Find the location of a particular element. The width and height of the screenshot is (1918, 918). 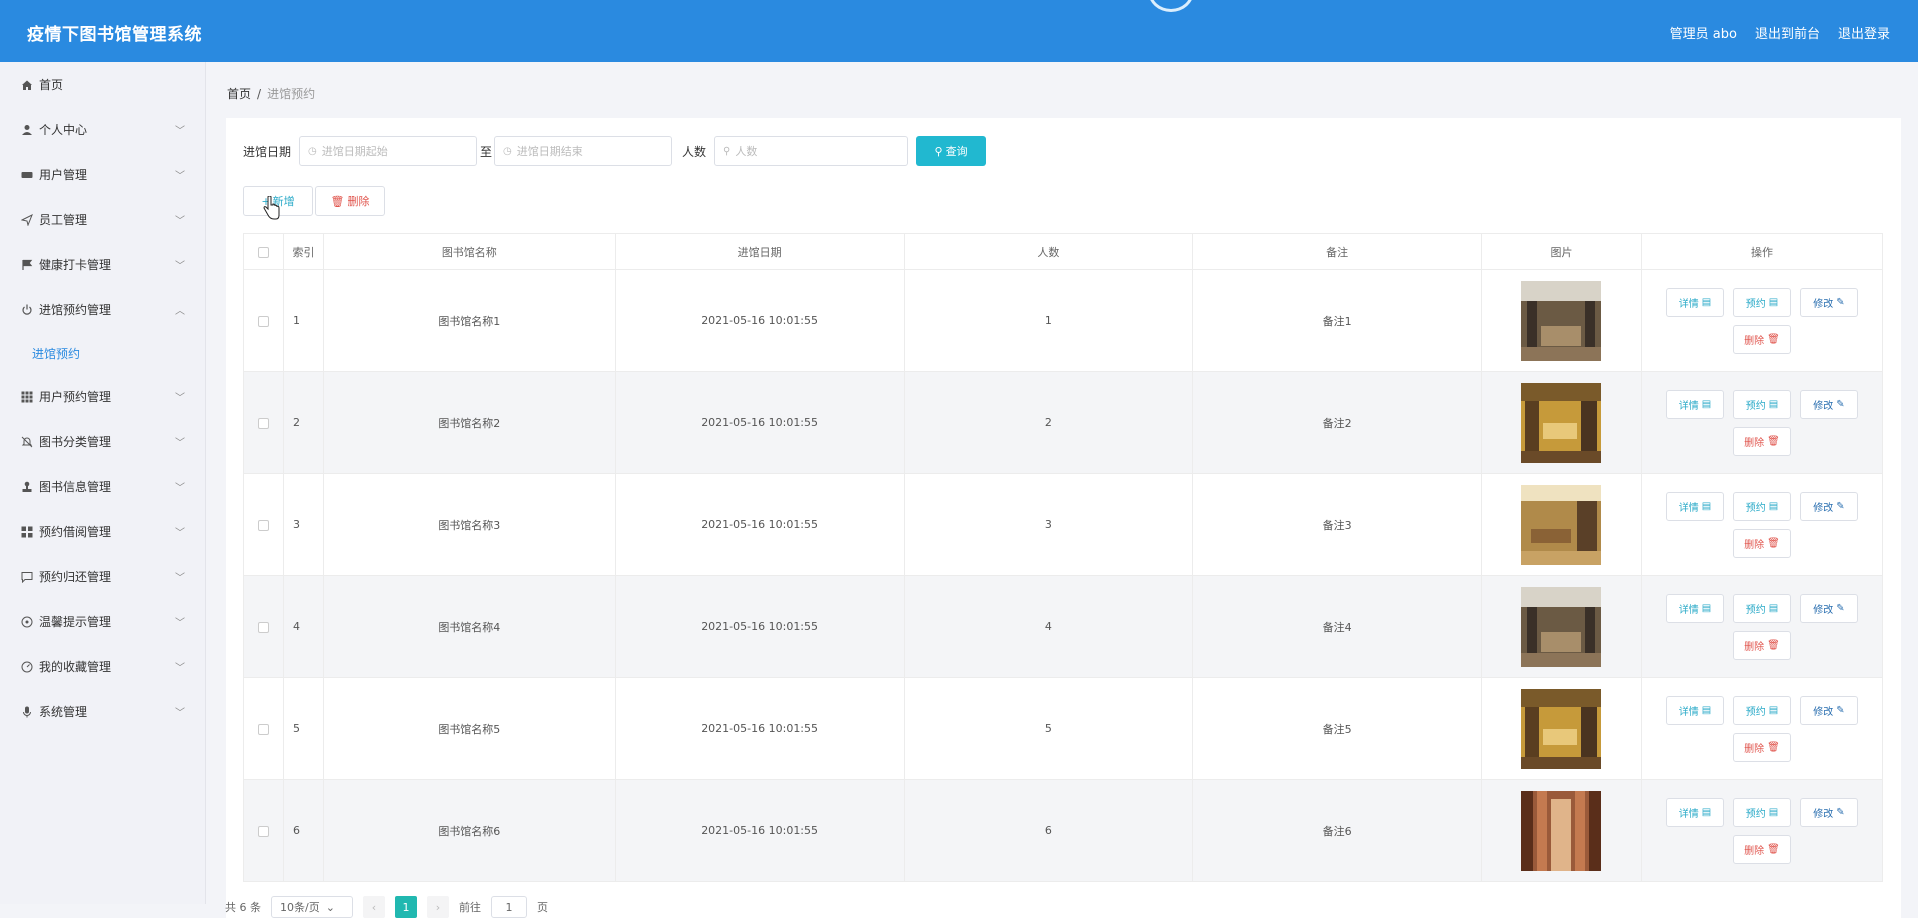

row-note: 备注3 is located at coordinates (1337, 524).